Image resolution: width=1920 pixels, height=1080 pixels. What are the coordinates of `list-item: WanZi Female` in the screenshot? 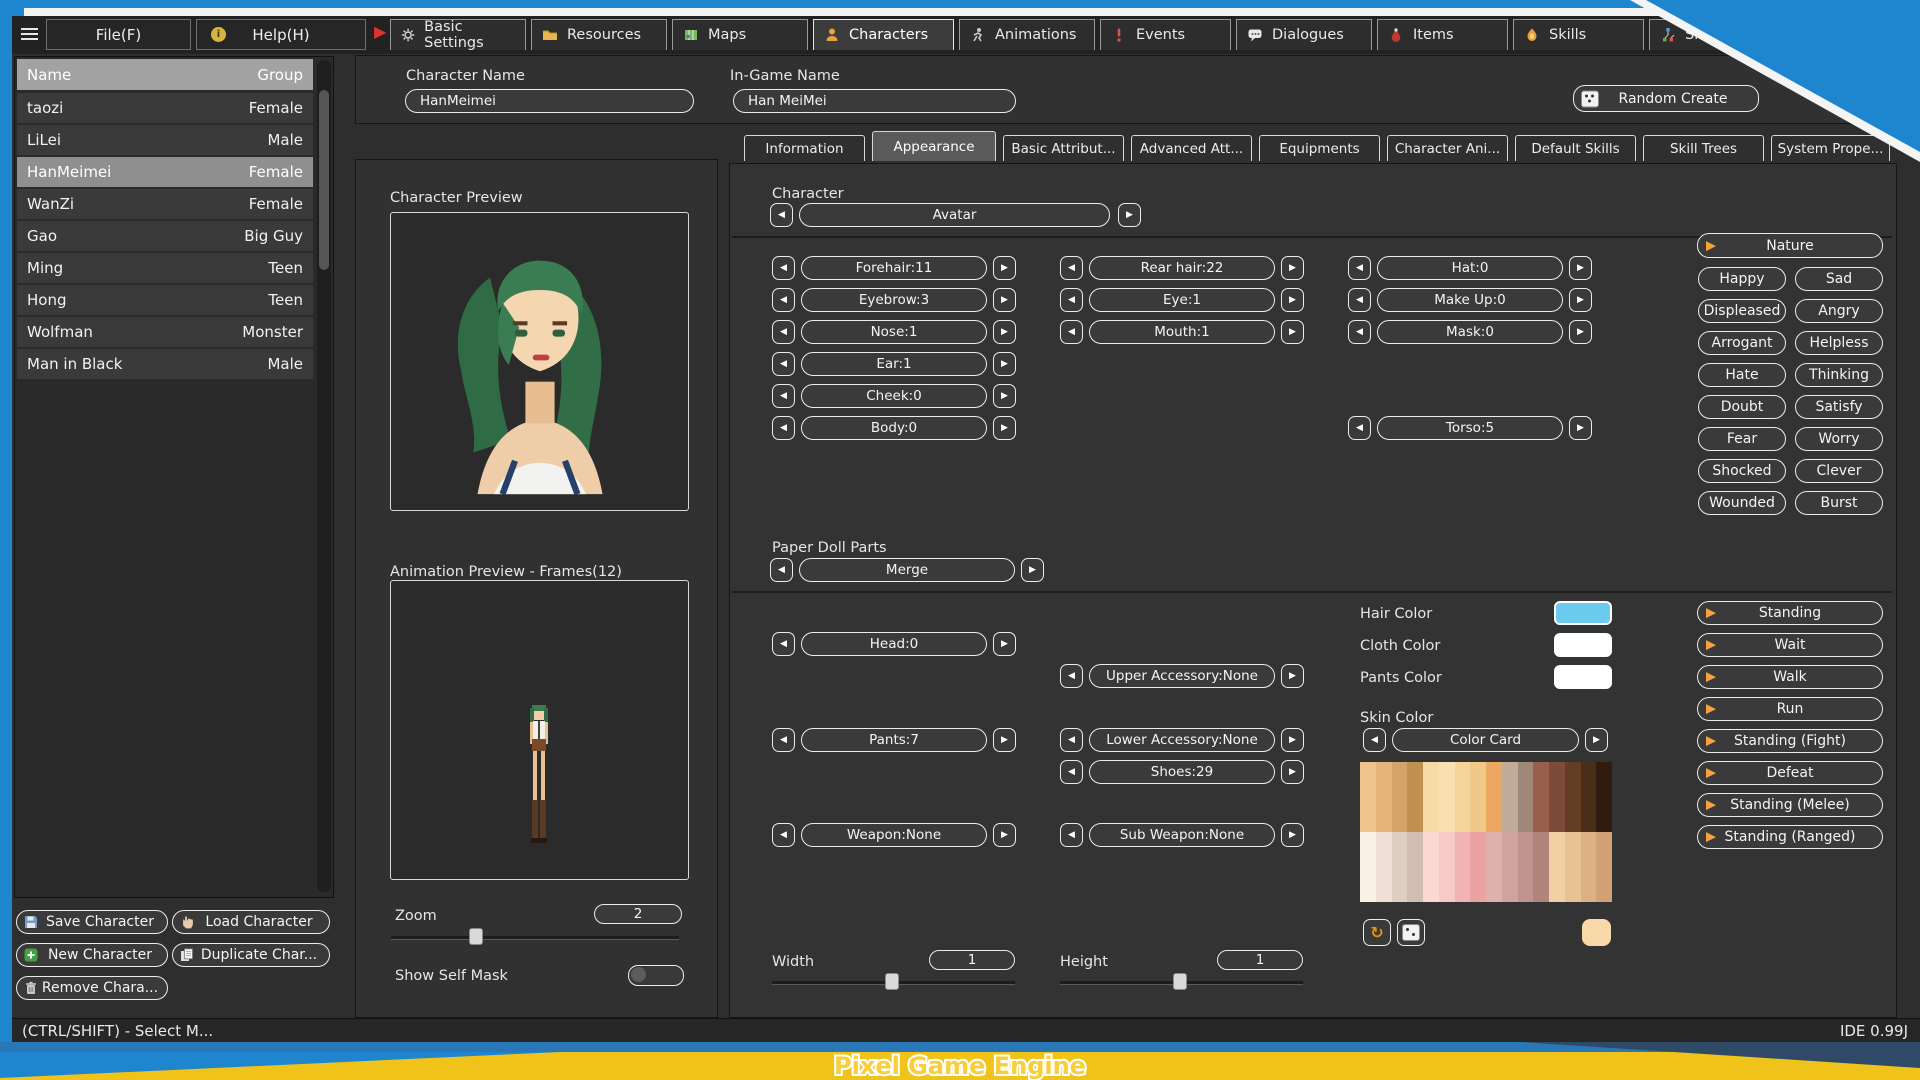 It's located at (165, 204).